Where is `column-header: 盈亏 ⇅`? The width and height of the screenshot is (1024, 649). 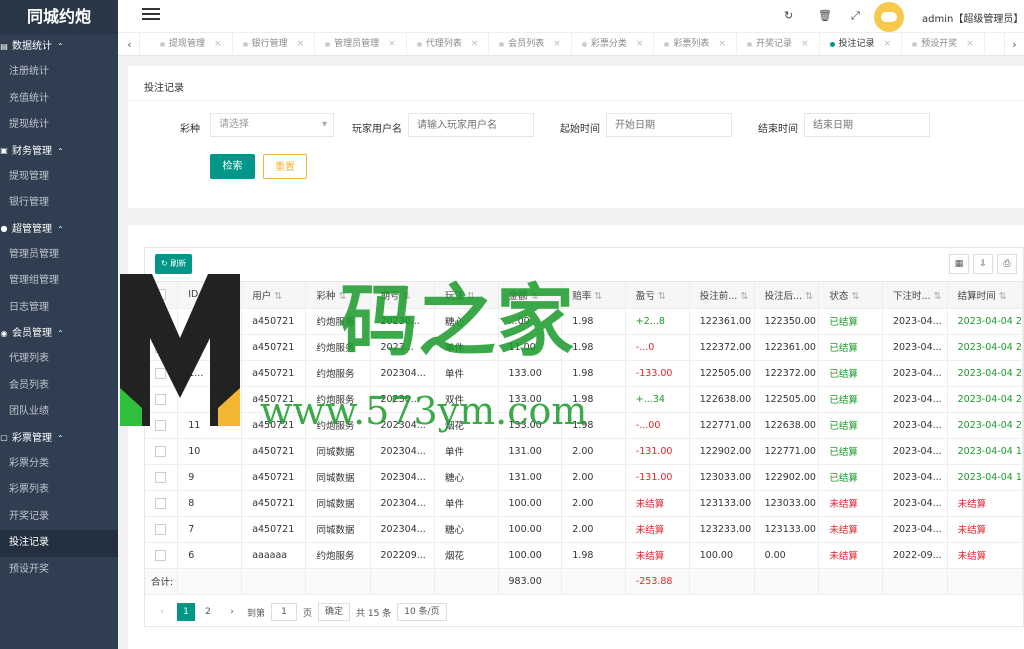
column-header: 盈亏 ⇅ is located at coordinates (657, 295).